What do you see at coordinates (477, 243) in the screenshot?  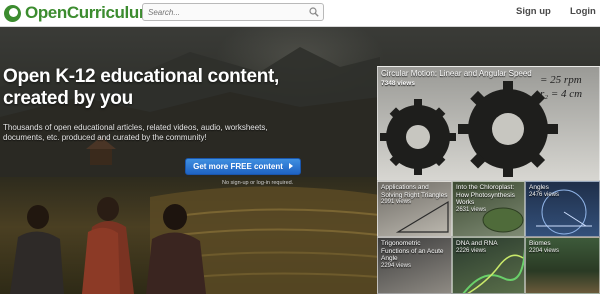 I see `tile-title: DNA and RNA` at bounding box center [477, 243].